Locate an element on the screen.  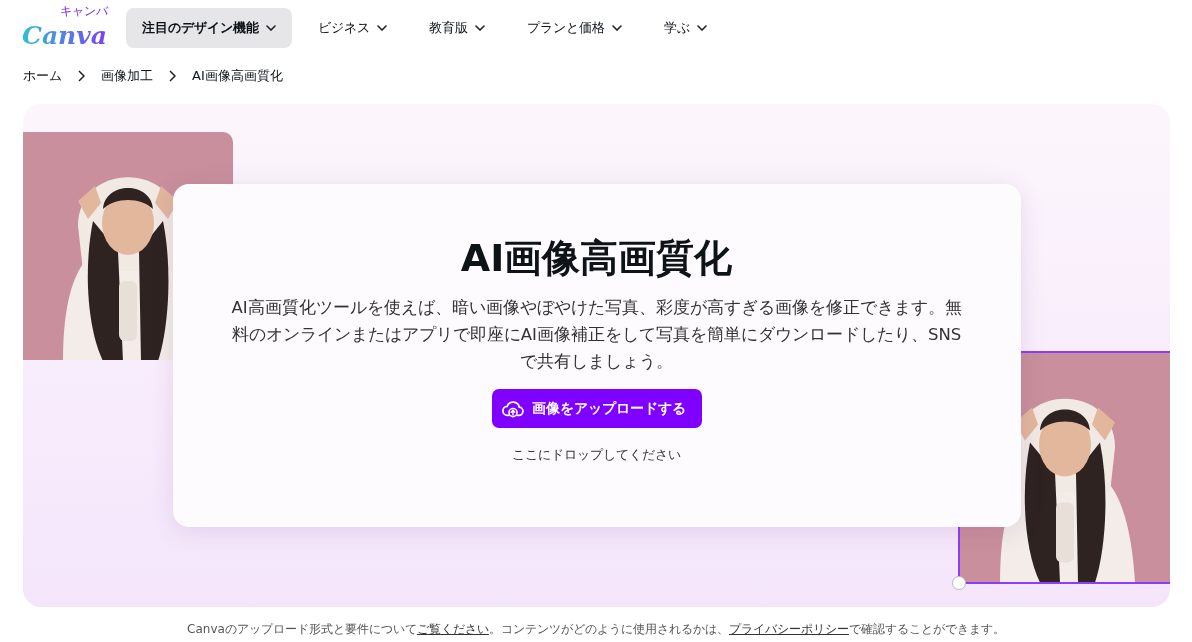
footer-text: 。コンテンツがどのように使用されるかは、 is located at coordinates (608, 629).